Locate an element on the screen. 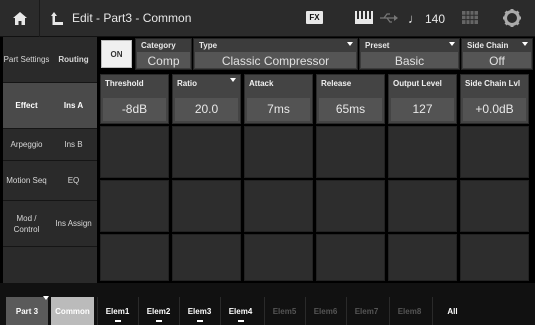 Image resolution: width=535 pixels, height=325 pixels. param-threshold: Threshold -8dB is located at coordinates (134, 99).